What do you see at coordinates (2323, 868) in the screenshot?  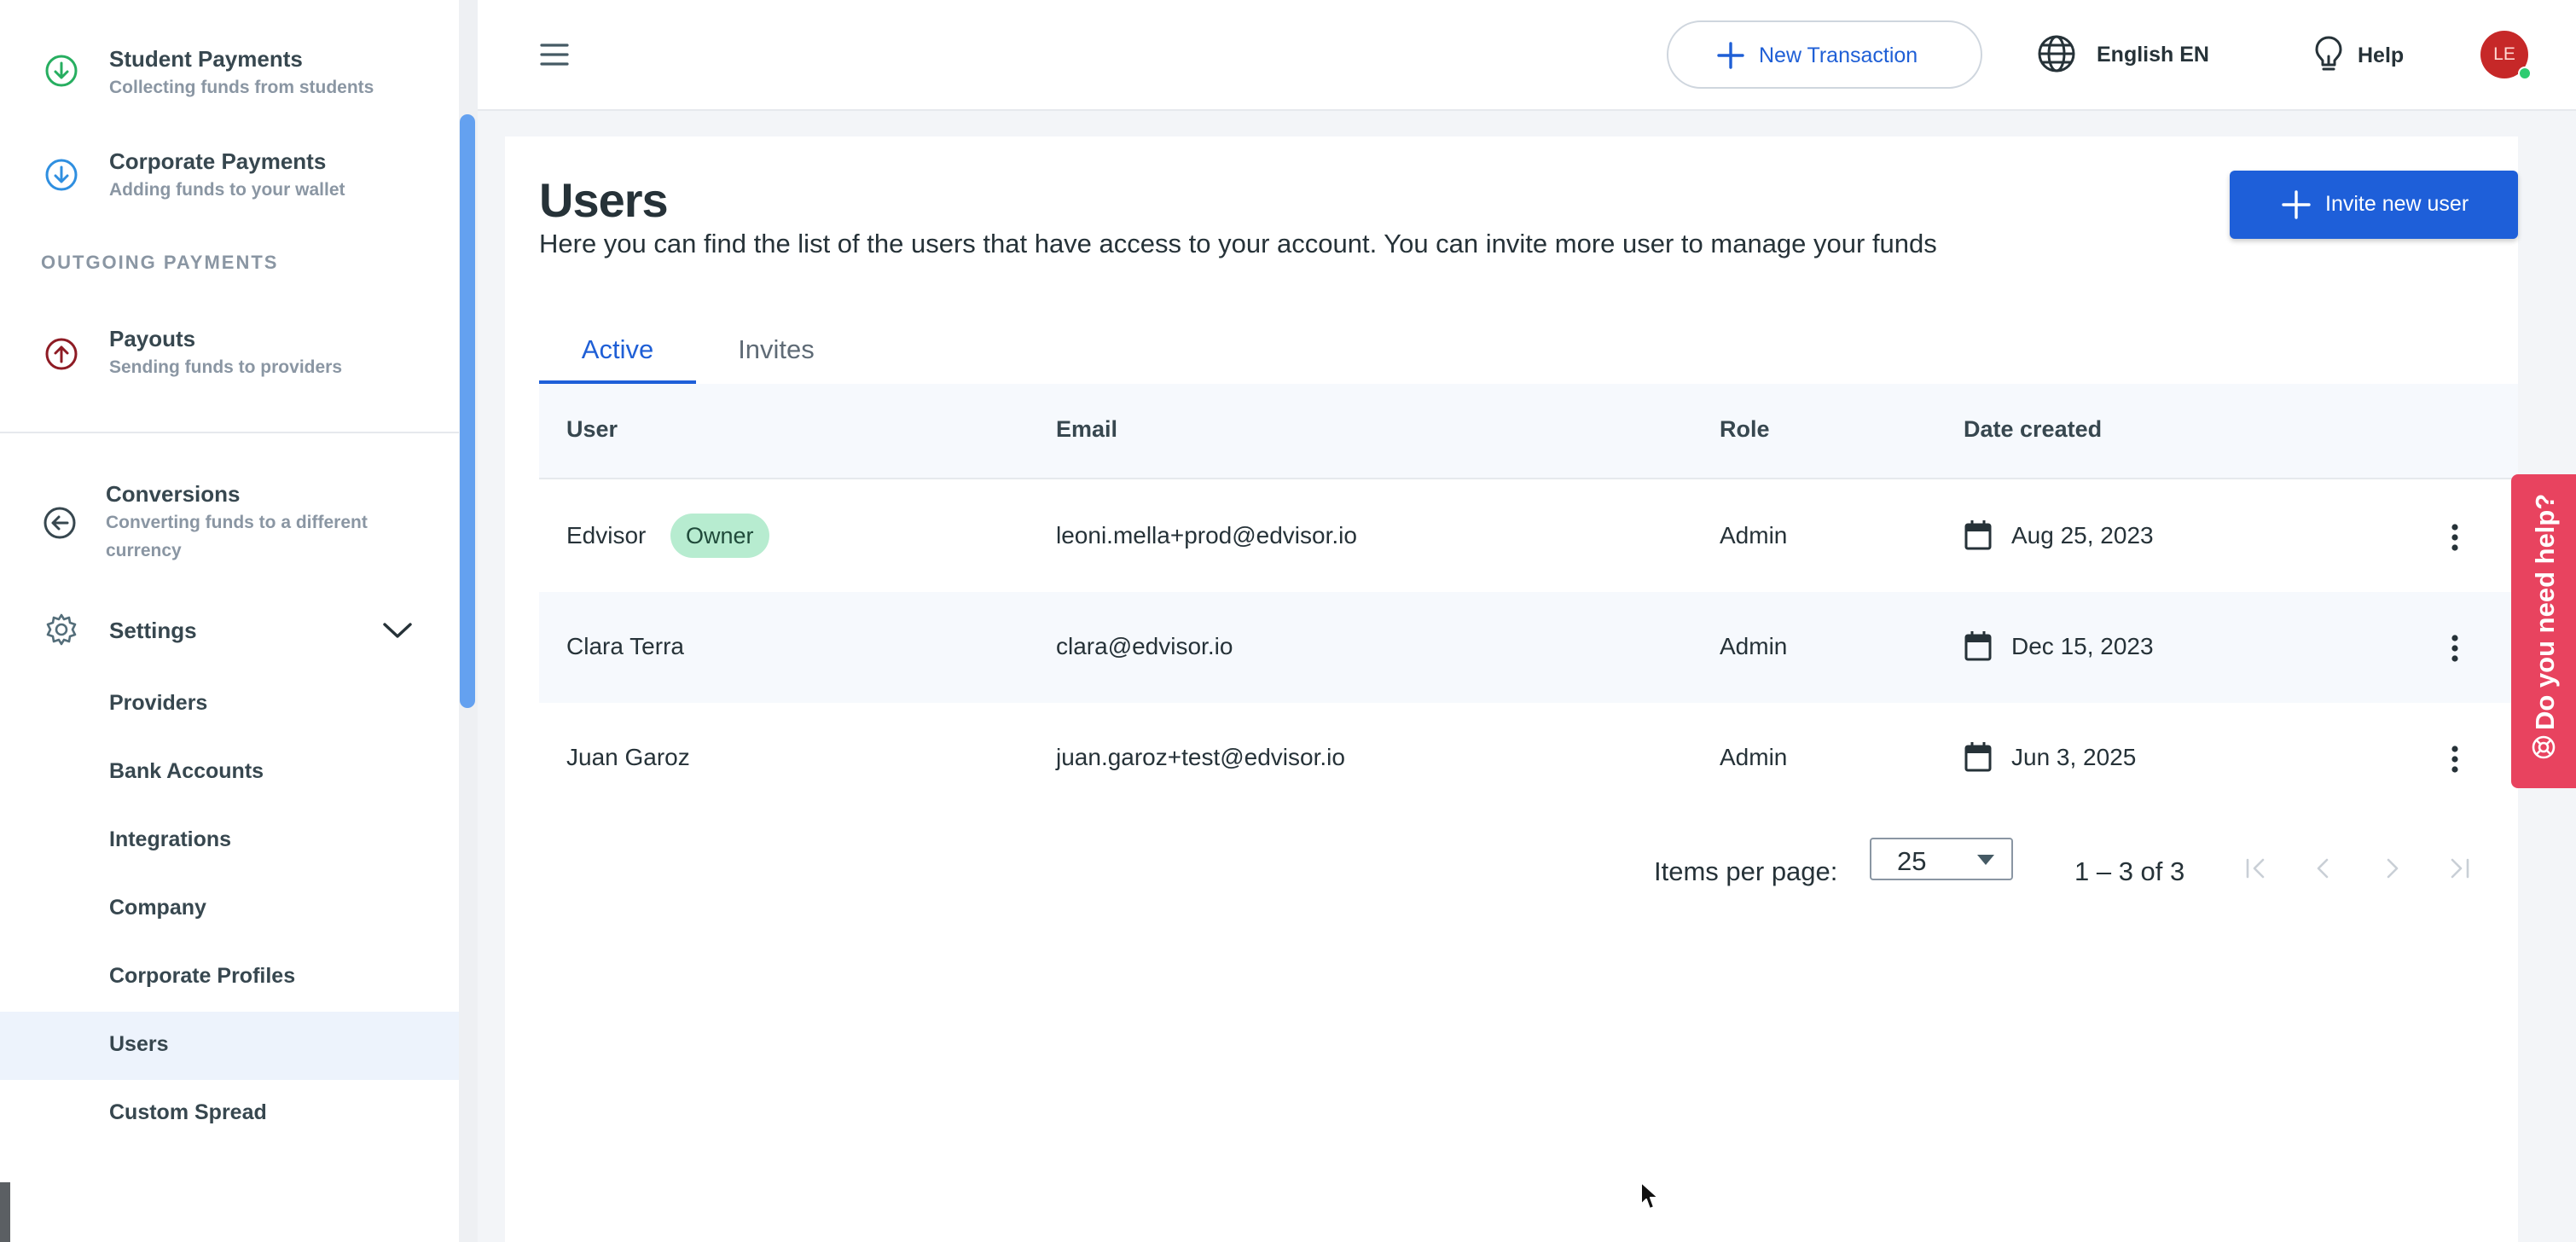 I see `previous-page-icon` at bounding box center [2323, 868].